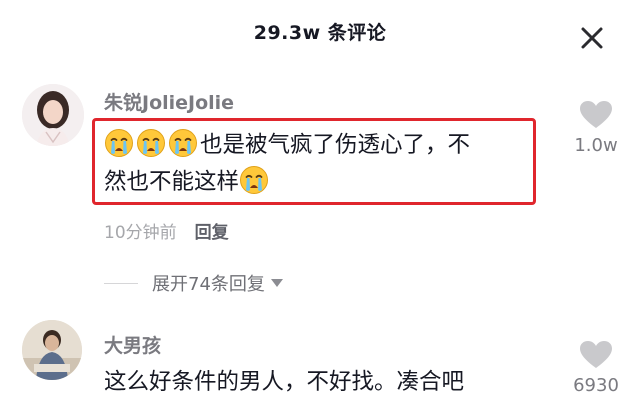  What do you see at coordinates (596, 145) in the screenshot?
I see `like-count: 1.0w` at bounding box center [596, 145].